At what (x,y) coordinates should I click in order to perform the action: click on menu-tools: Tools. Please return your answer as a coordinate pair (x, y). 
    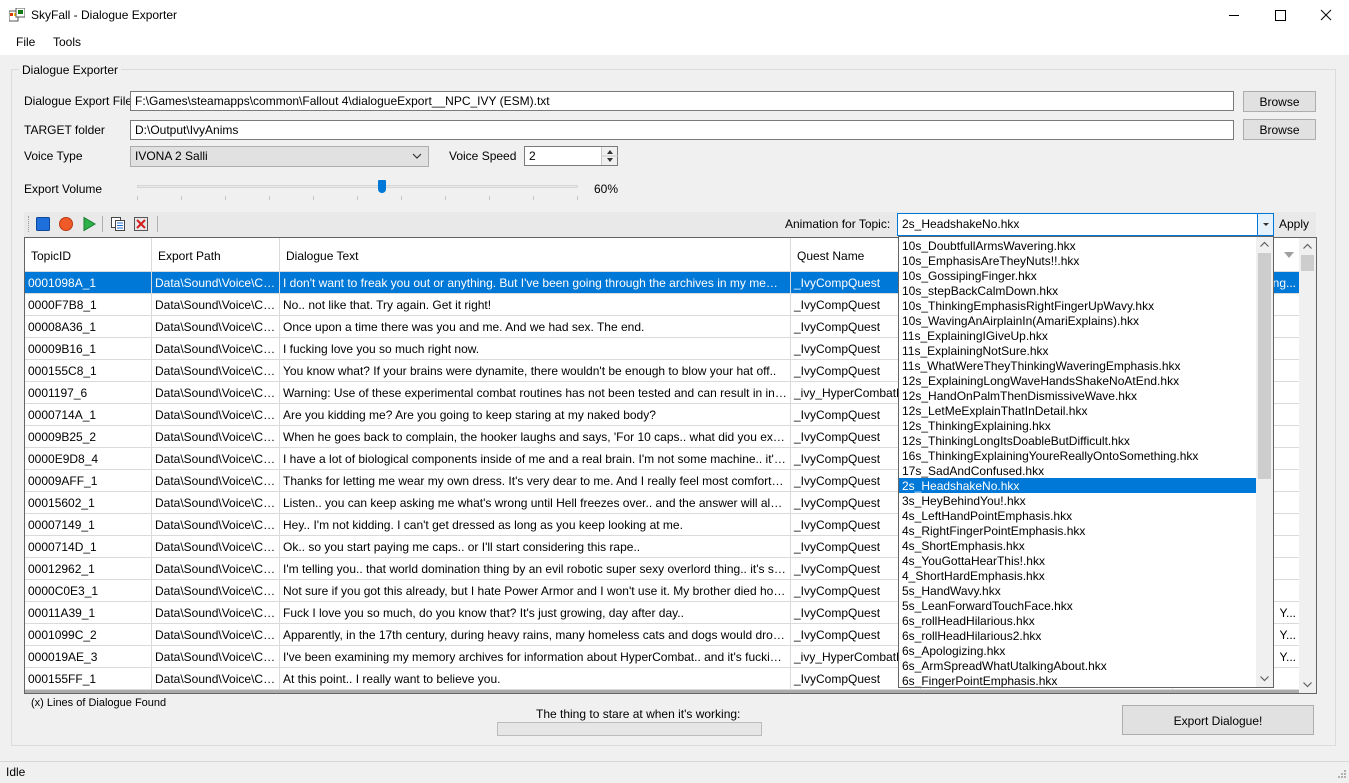
    Looking at the image, I should click on (67, 42).